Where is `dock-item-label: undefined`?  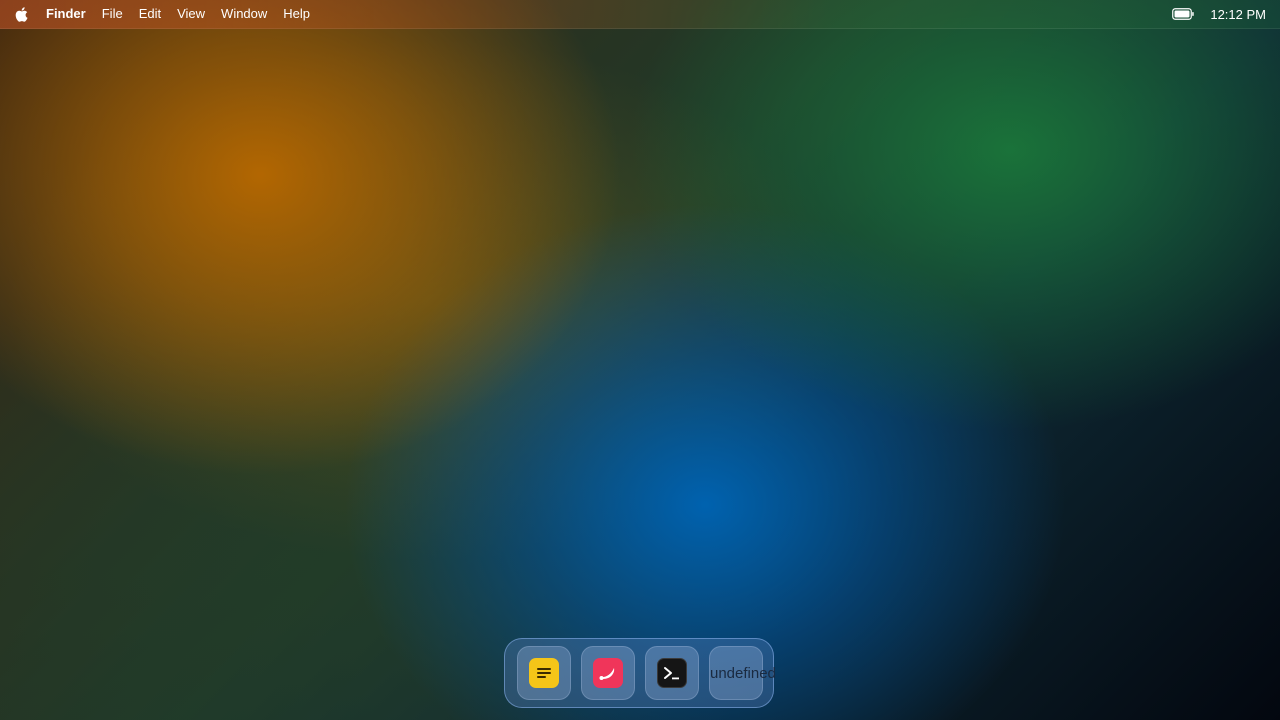 dock-item-label: undefined is located at coordinates (743, 673).